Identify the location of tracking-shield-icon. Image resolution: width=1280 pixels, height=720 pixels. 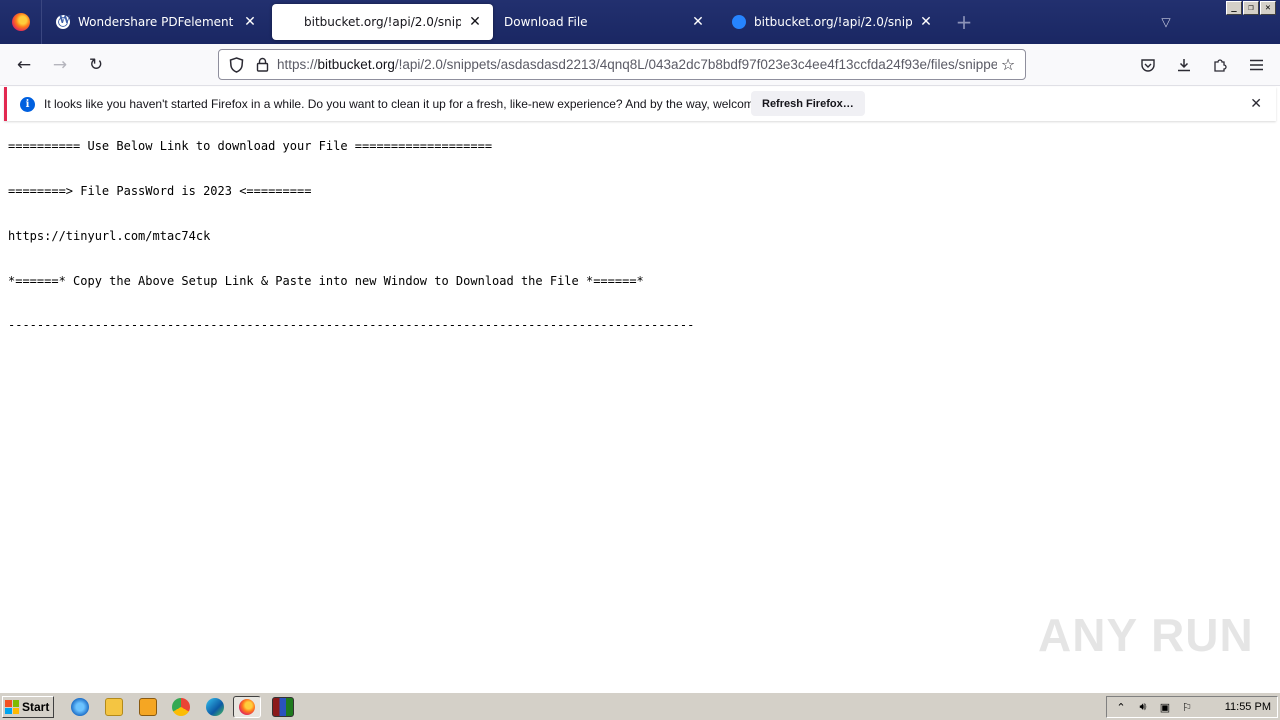
(236, 65).